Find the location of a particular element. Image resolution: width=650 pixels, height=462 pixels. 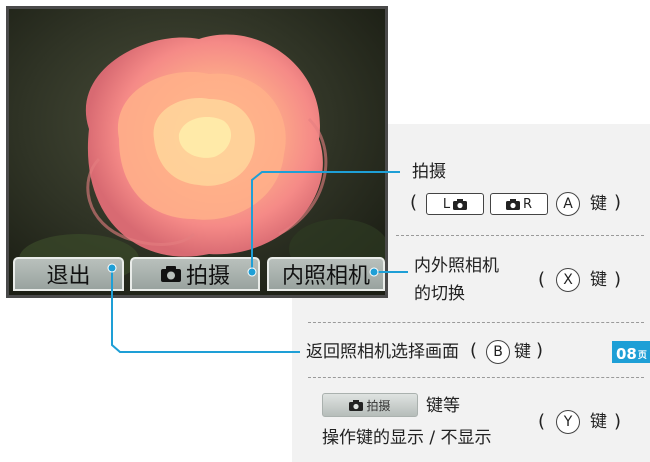

toggle-line2: 操作键的显示 / 不显示 is located at coordinates (407, 438).